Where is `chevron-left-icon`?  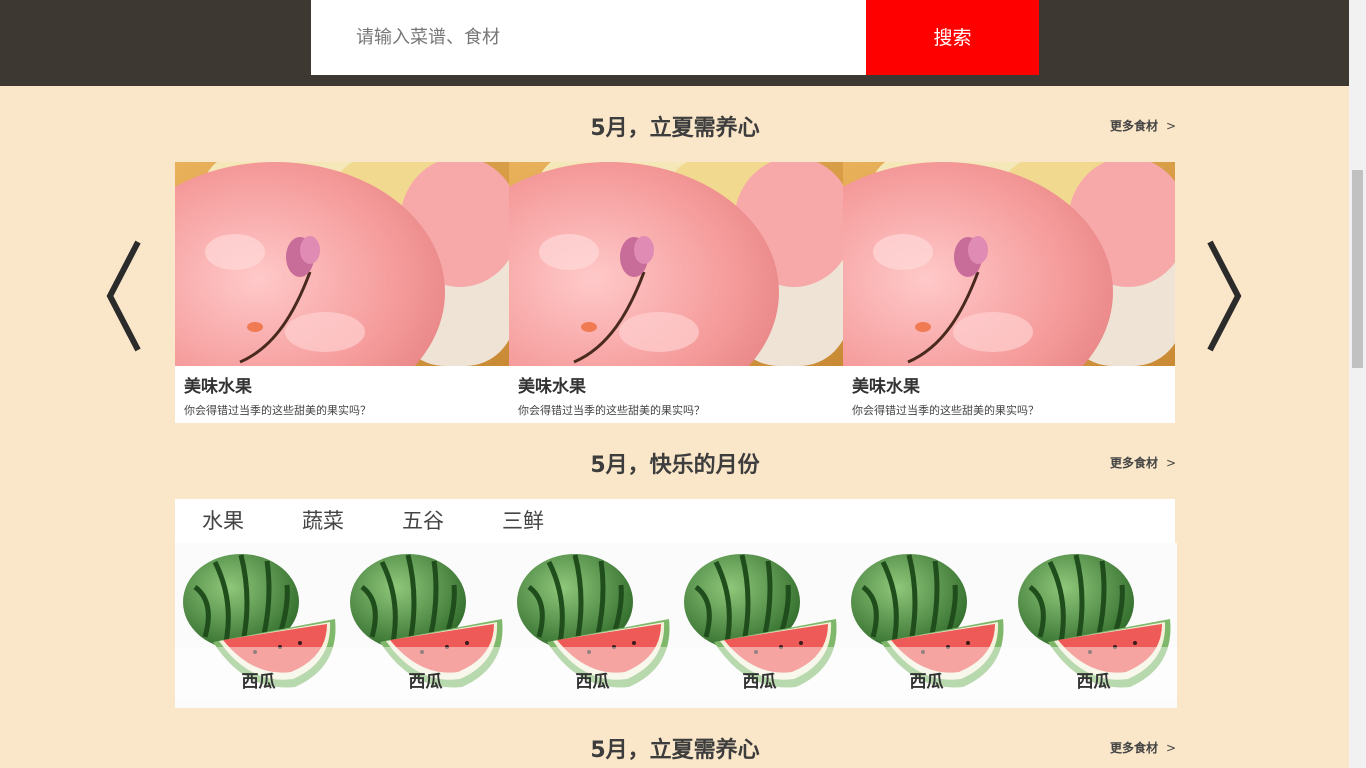 chevron-left-icon is located at coordinates (123, 296).